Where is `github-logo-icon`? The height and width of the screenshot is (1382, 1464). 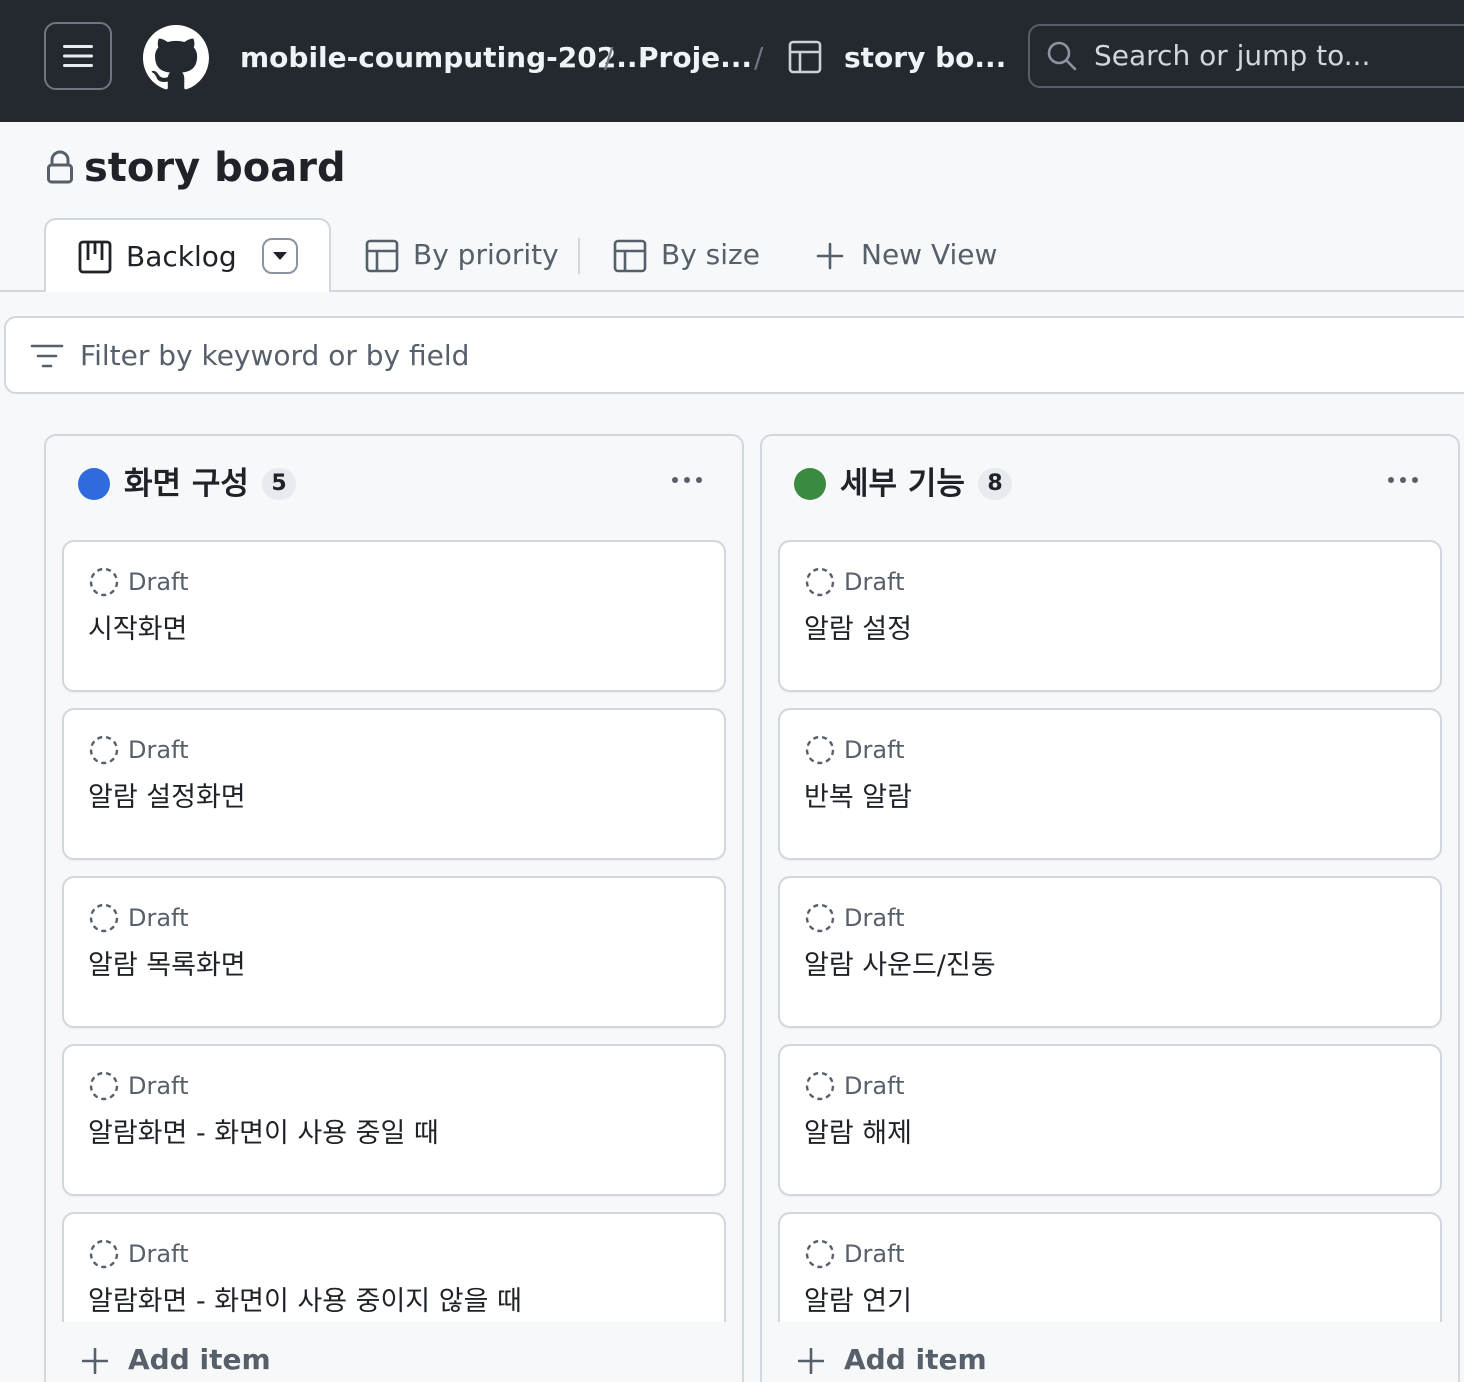 github-logo-icon is located at coordinates (176, 58).